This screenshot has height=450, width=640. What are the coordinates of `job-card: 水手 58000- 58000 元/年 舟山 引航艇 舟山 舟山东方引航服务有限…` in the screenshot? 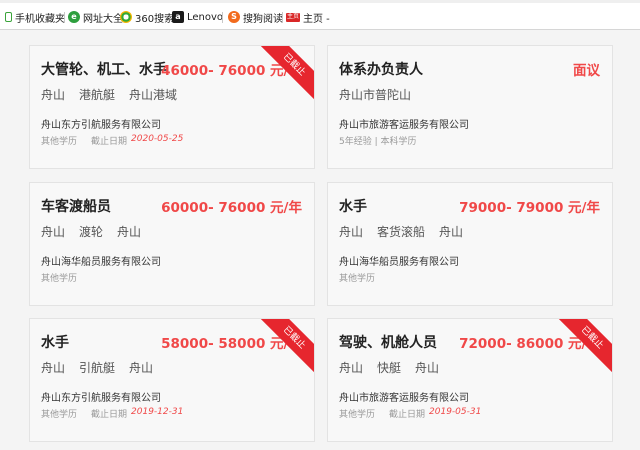 It's located at (172, 380).